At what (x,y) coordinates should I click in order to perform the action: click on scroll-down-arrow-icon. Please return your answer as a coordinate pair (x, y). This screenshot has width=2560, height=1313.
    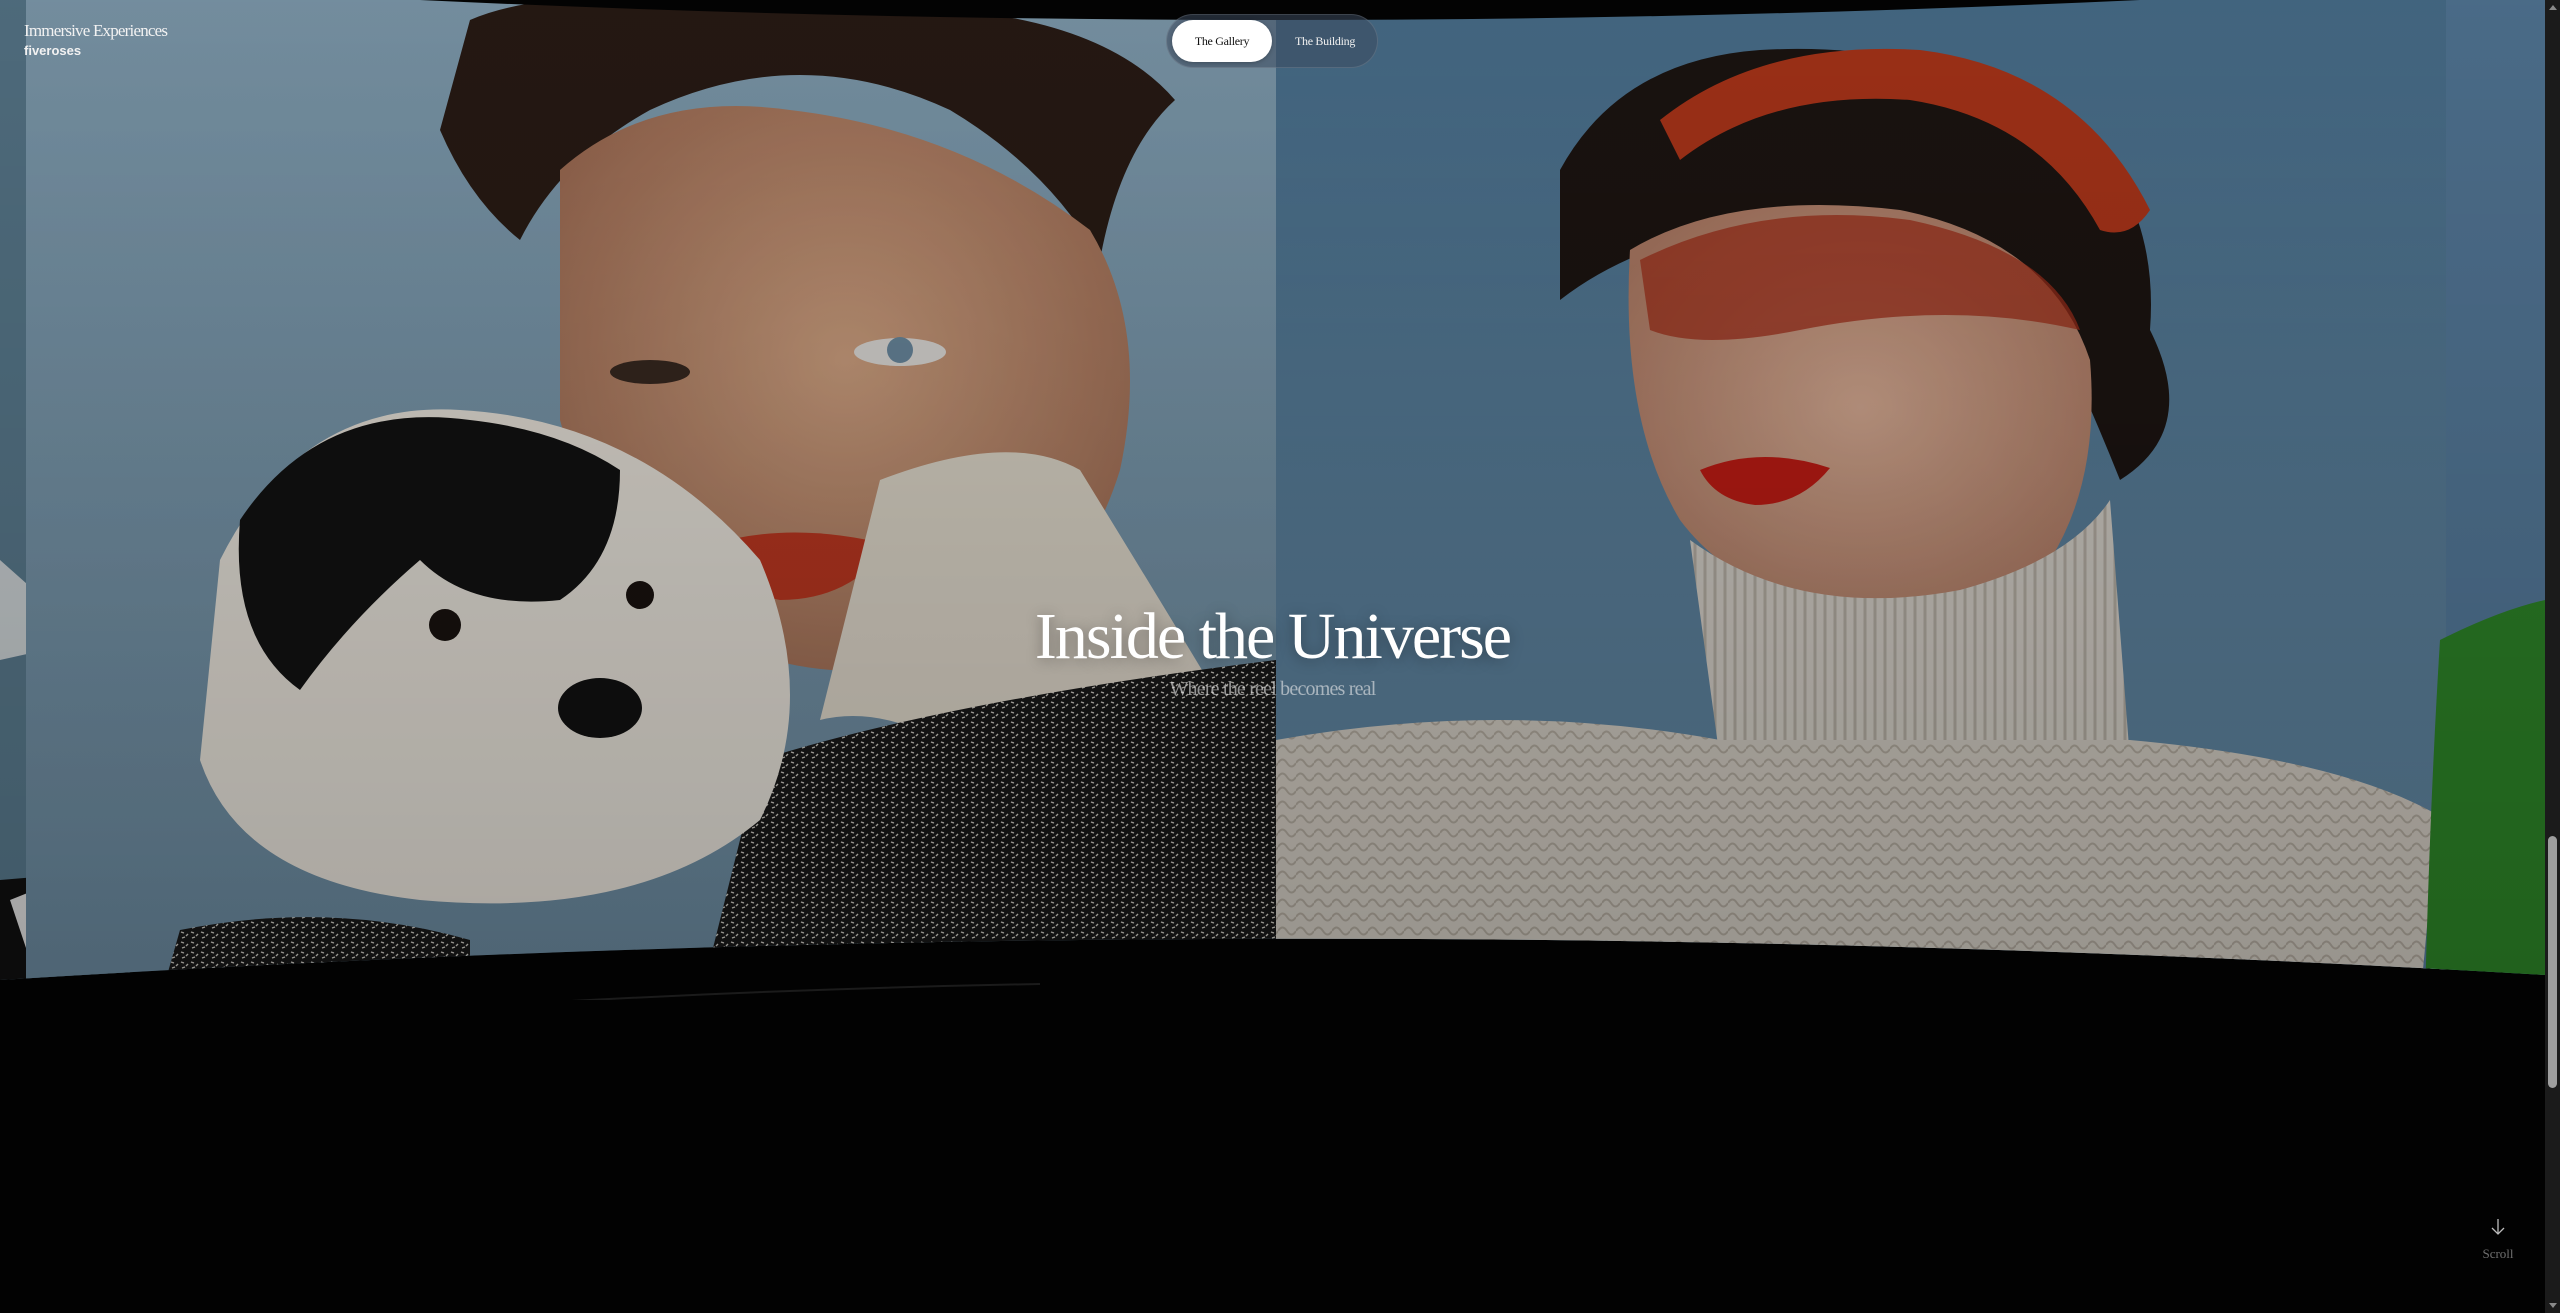
    Looking at the image, I should click on (2553, 1305).